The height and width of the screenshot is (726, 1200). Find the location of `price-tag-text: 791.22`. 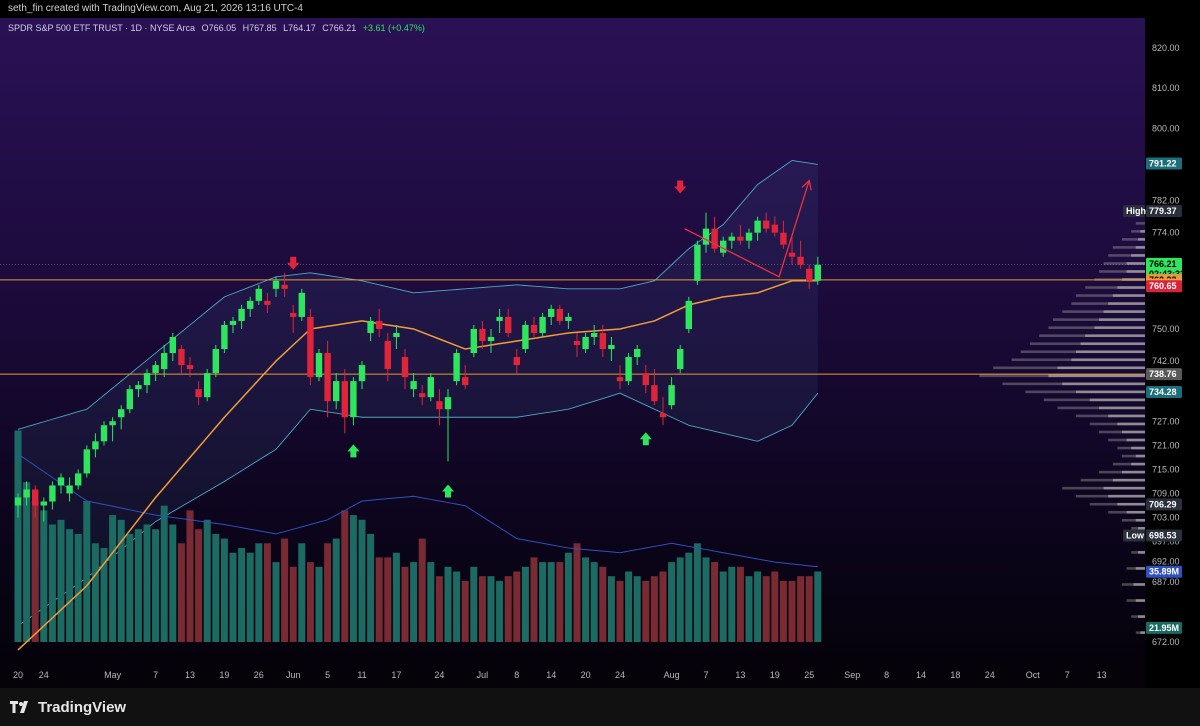

price-tag-text: 791.22 is located at coordinates (1163, 164).